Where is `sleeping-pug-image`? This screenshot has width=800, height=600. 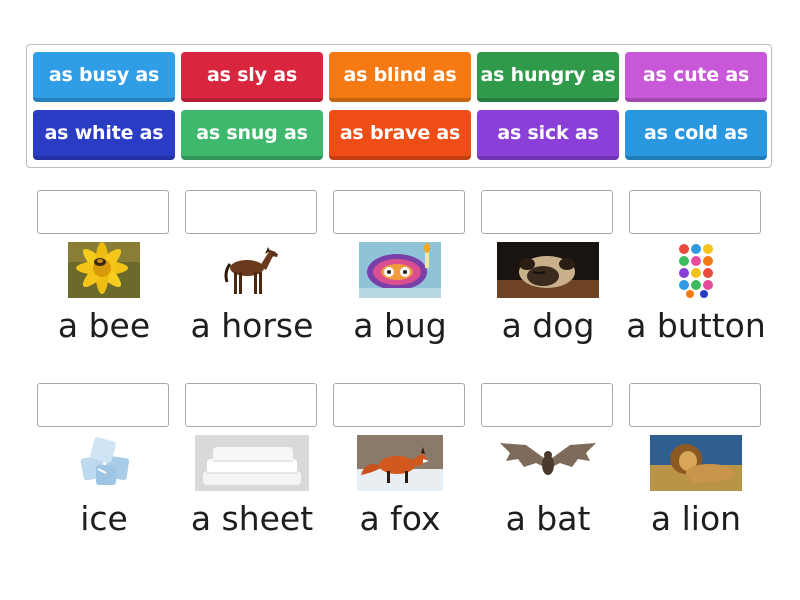
sleeping-pug-image is located at coordinates (548, 270).